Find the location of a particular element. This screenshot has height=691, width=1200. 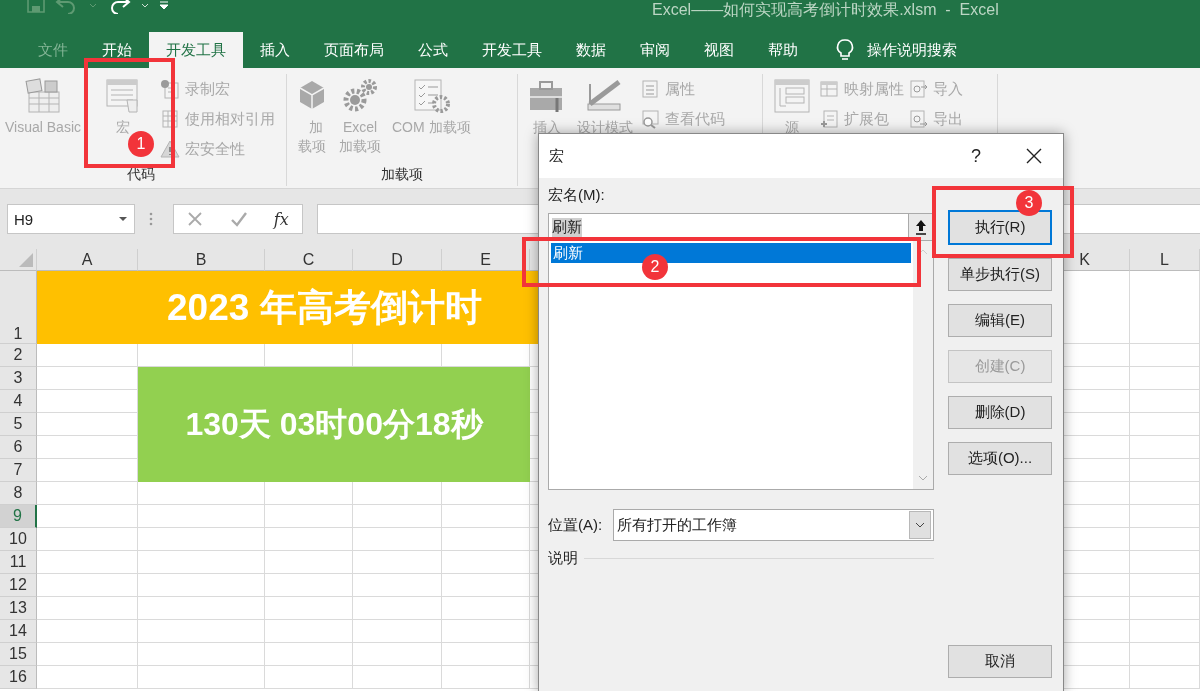

ribbon-tab: 数据 is located at coordinates (591, 50).